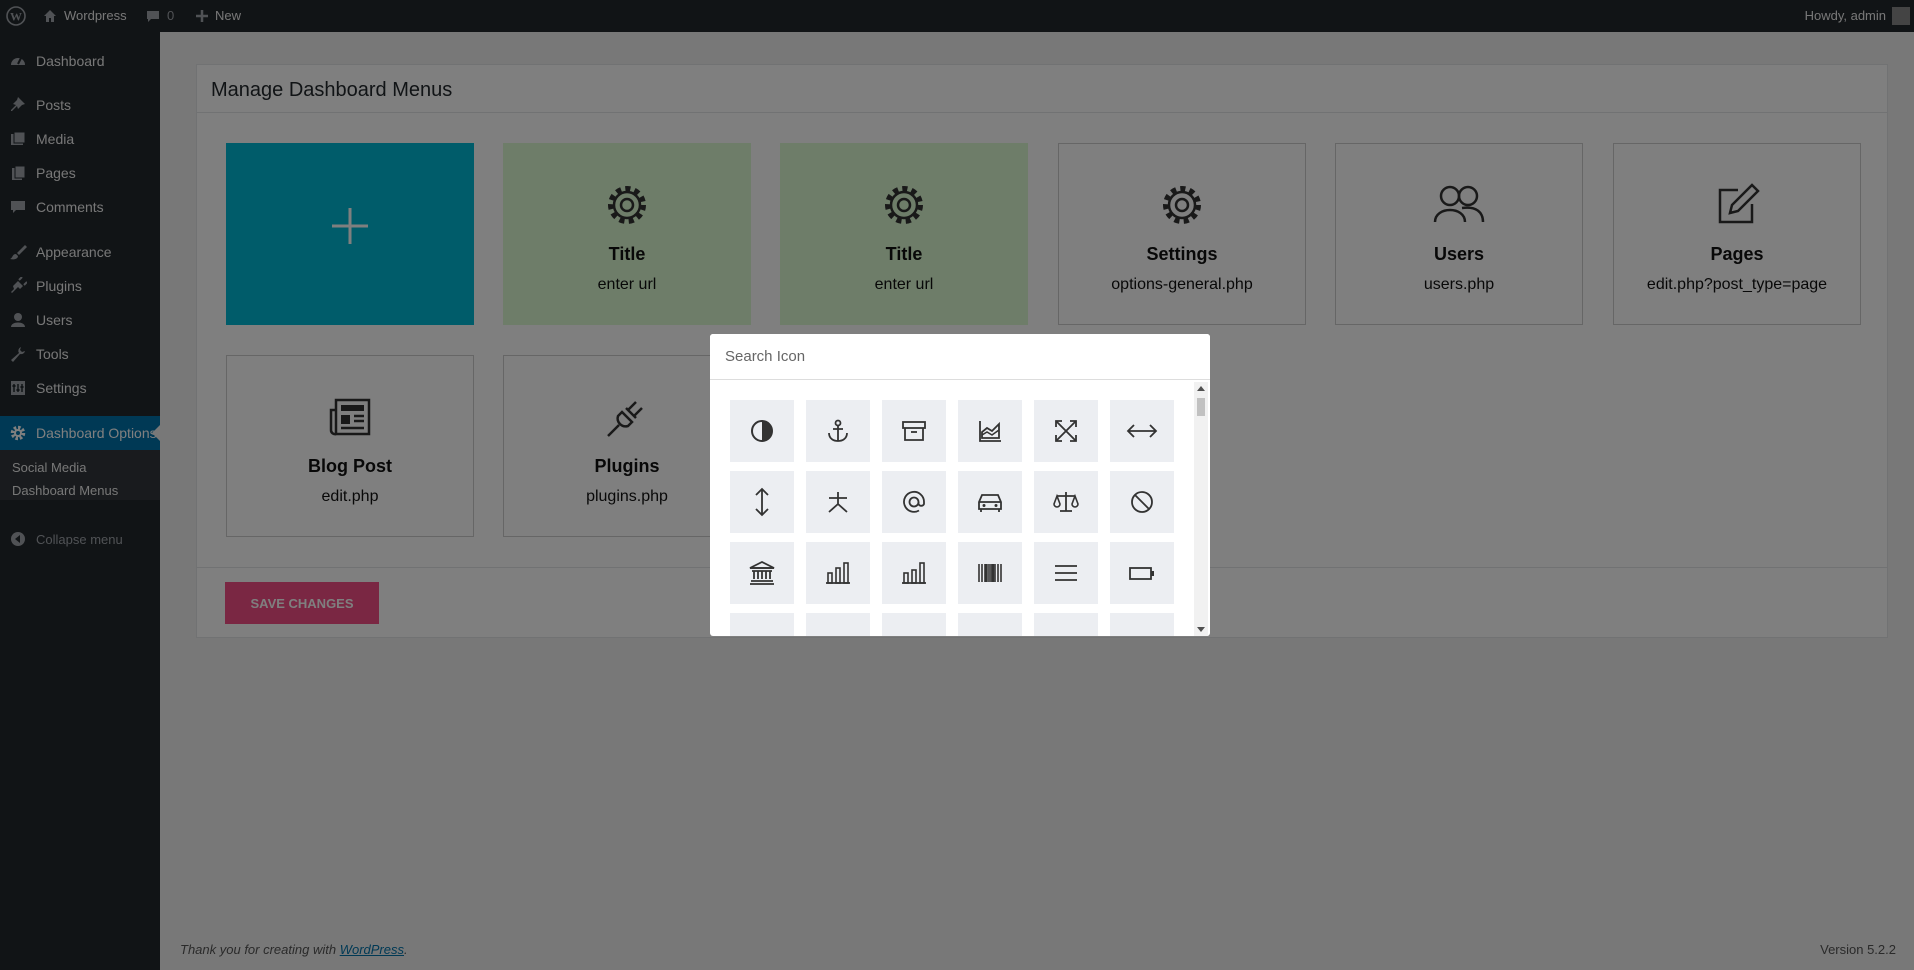 The image size is (1914, 970). I want to click on bar-chart-alt-icon, so click(914, 573).